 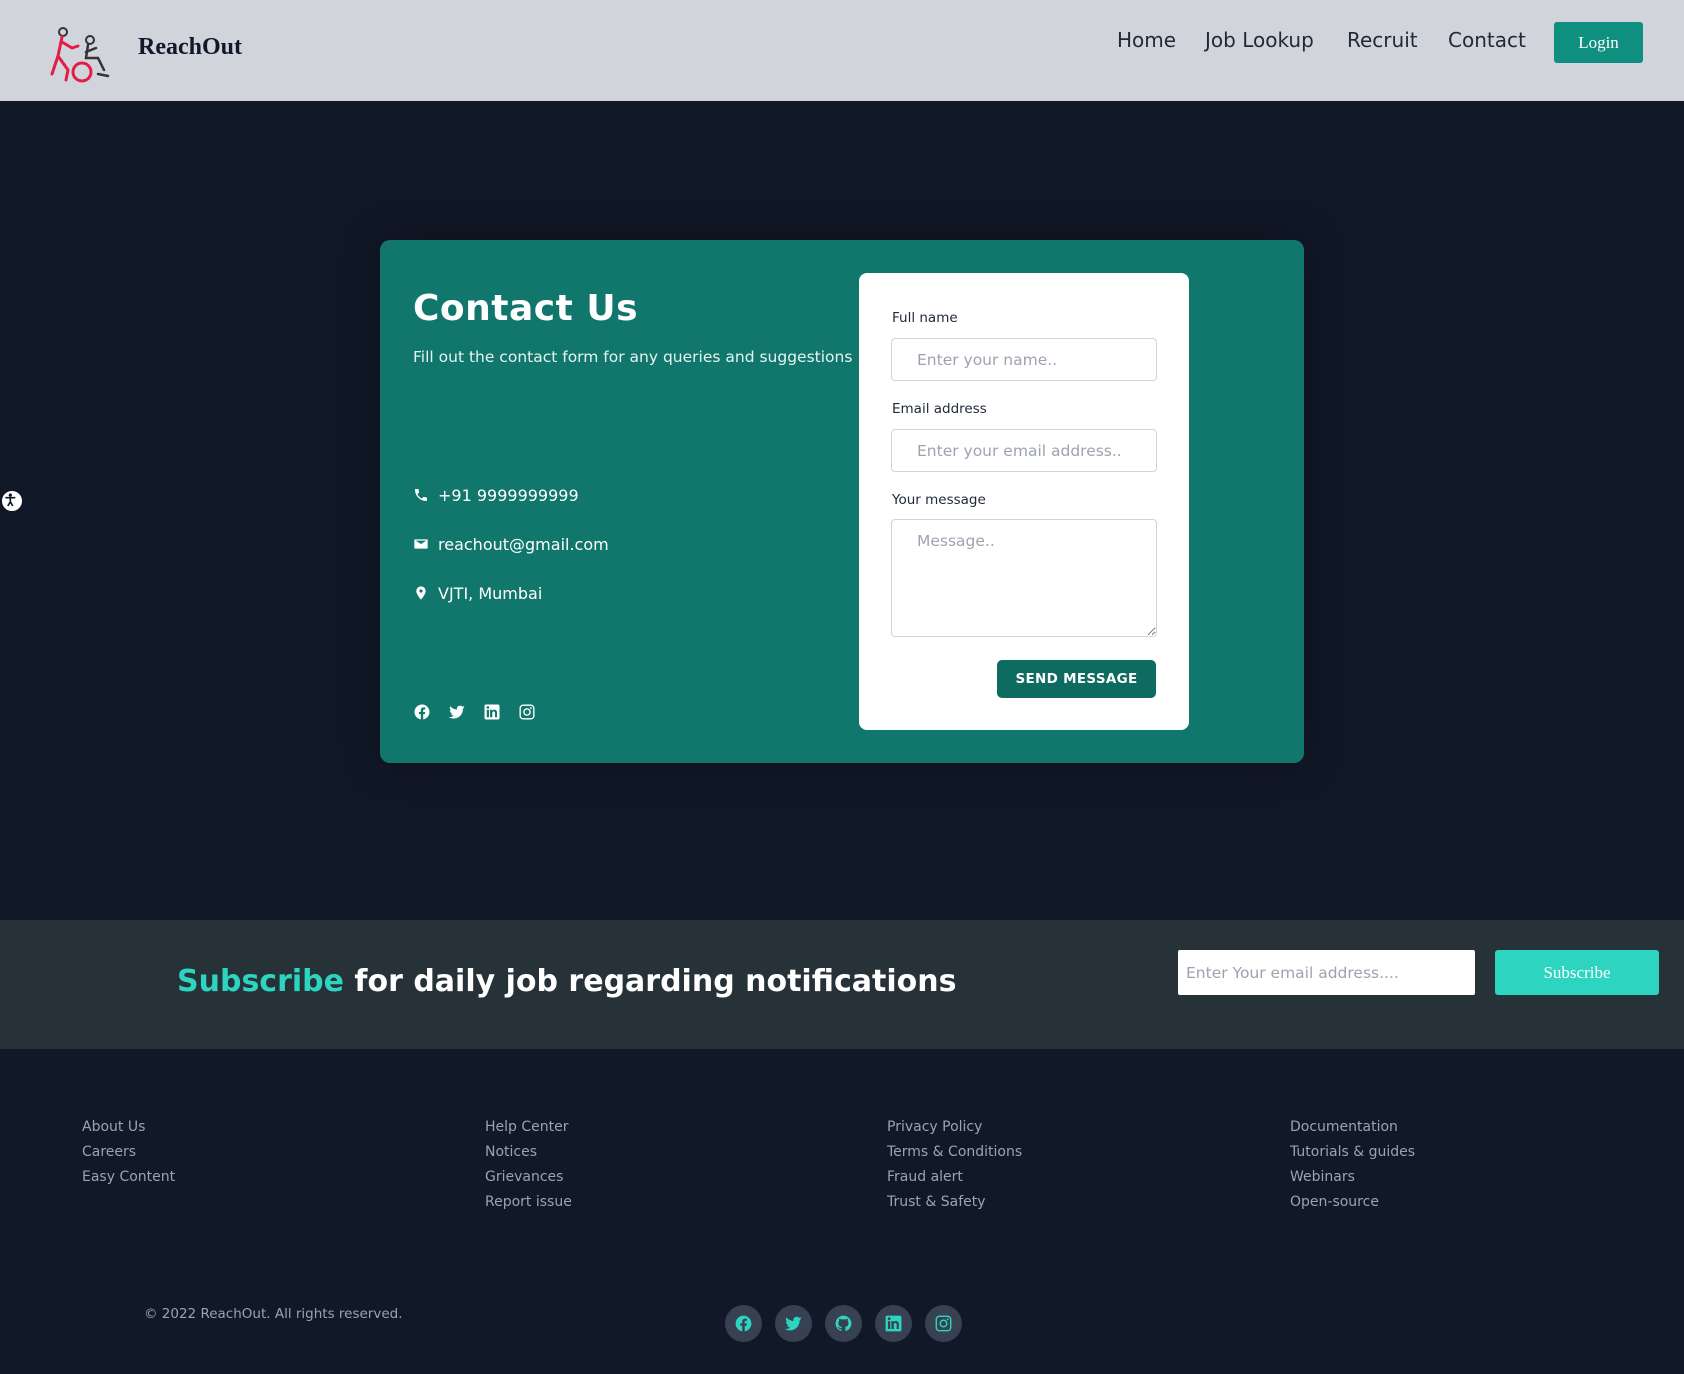 What do you see at coordinates (12, 501) in the screenshot?
I see `accessibility-icon` at bounding box center [12, 501].